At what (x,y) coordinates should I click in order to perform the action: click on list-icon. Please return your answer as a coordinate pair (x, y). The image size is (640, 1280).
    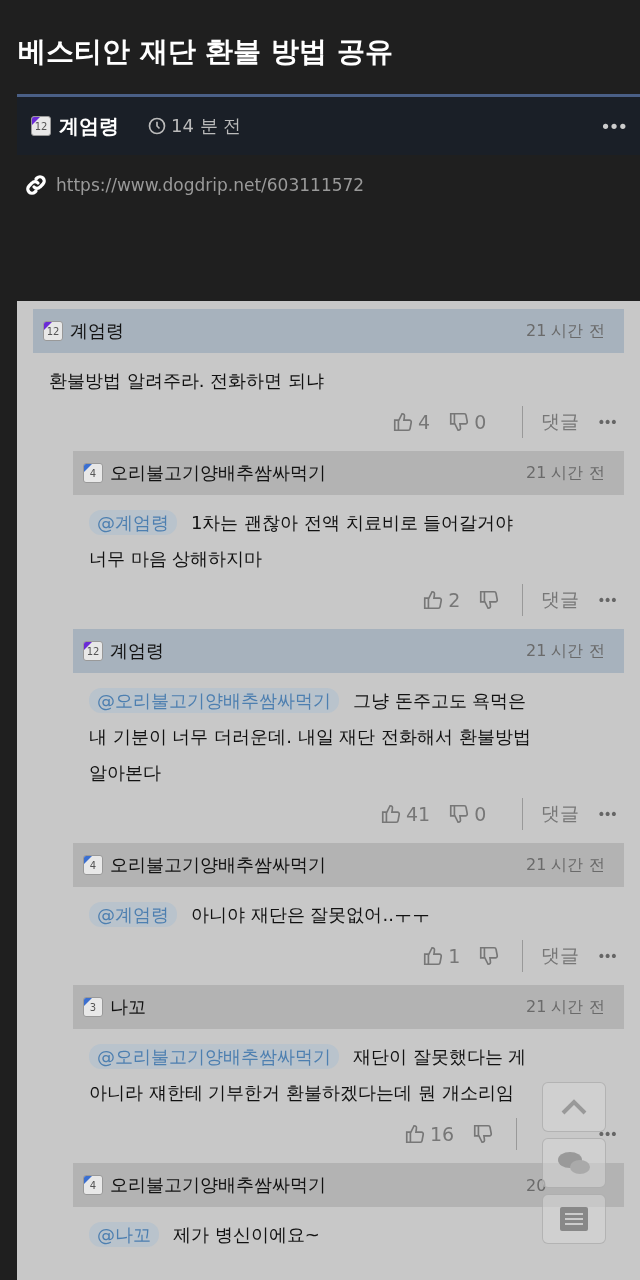
    Looking at the image, I should click on (574, 1219).